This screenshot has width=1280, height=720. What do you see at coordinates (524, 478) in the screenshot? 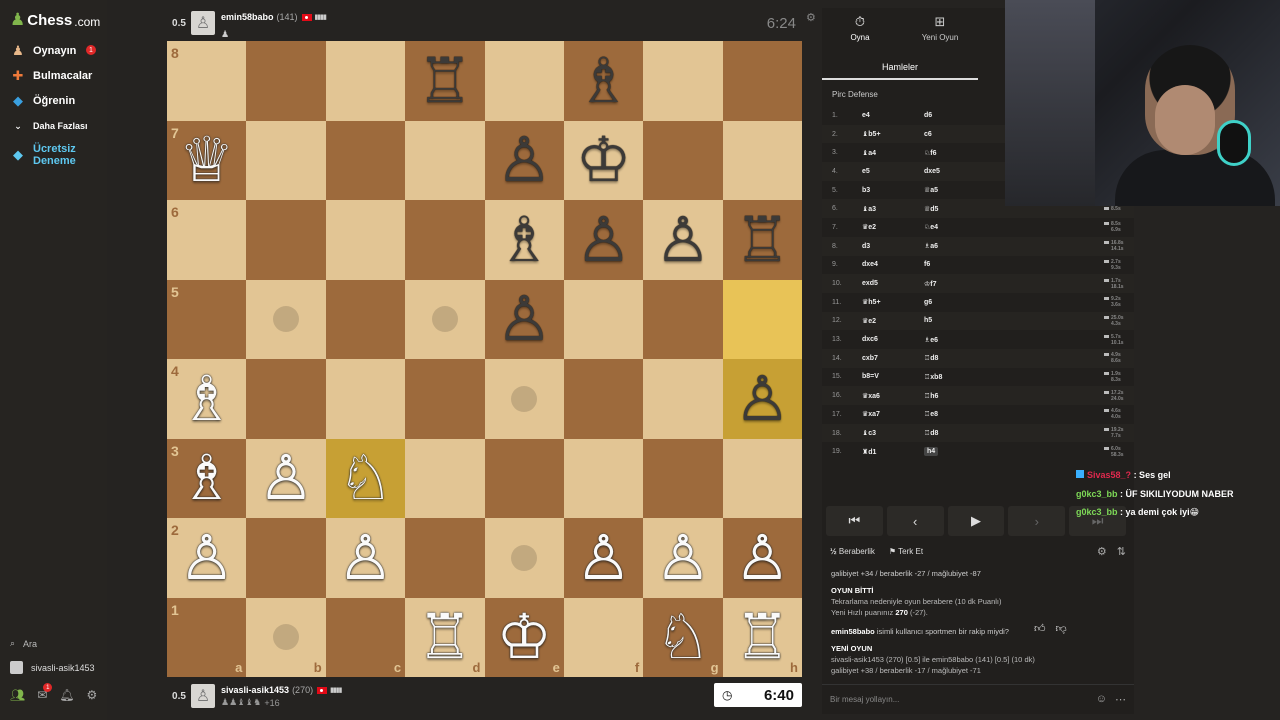
I see `square-e3` at bounding box center [524, 478].